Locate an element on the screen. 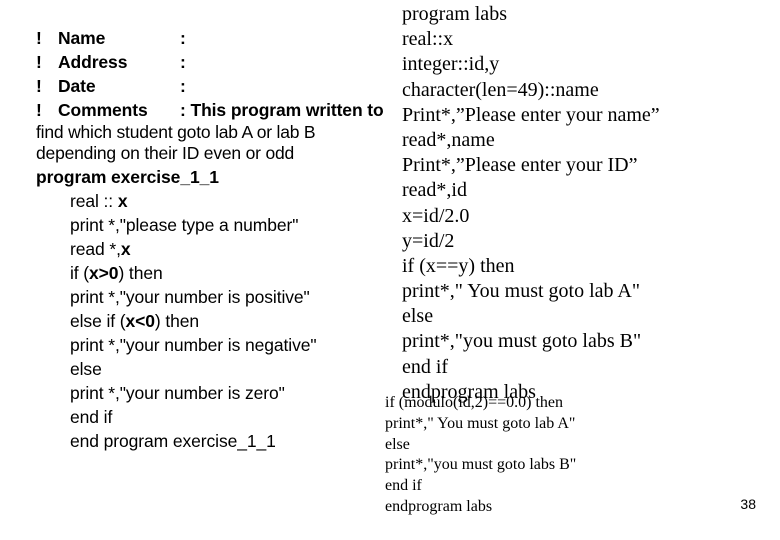 Image resolution: width=780 pixels, height=540 pixels. code-line: real :: x is located at coordinates (228, 201).